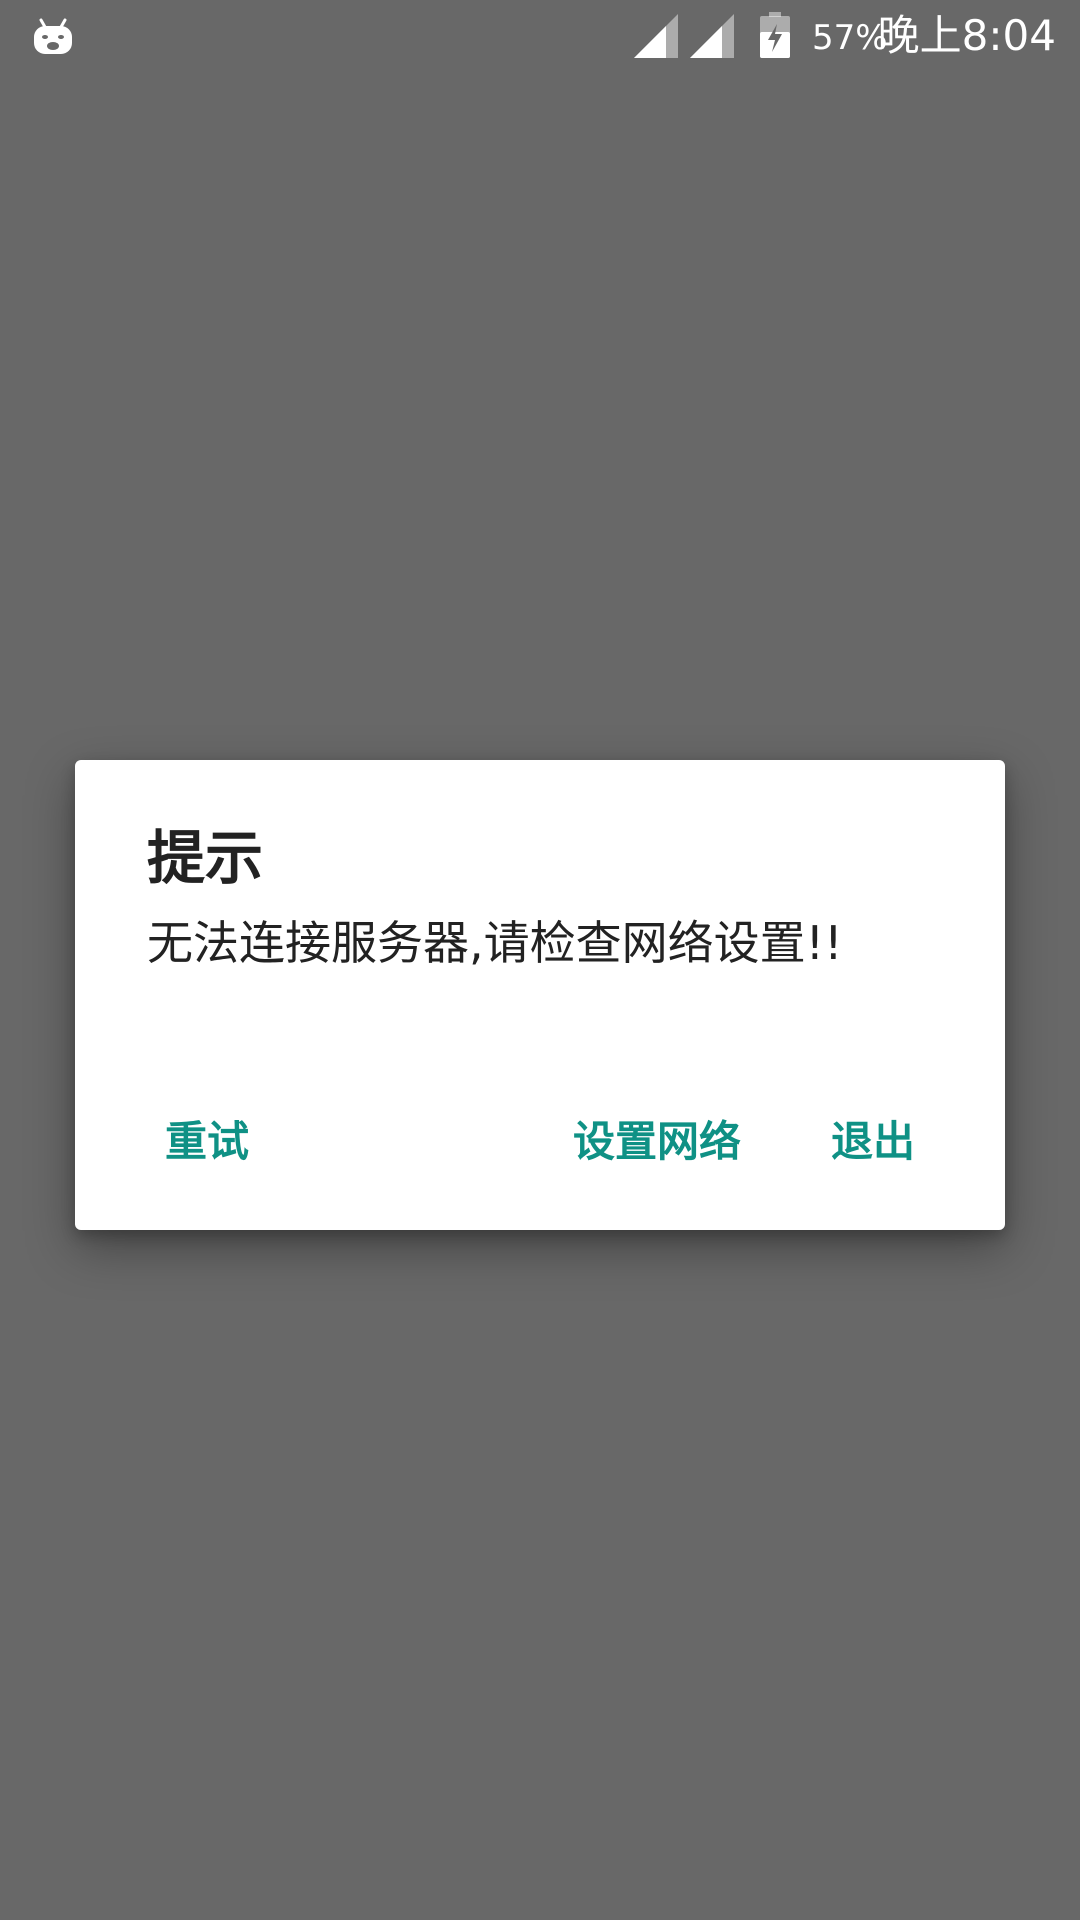 The image size is (1080, 1920). I want to click on exit-button: 退出, so click(873, 1142).